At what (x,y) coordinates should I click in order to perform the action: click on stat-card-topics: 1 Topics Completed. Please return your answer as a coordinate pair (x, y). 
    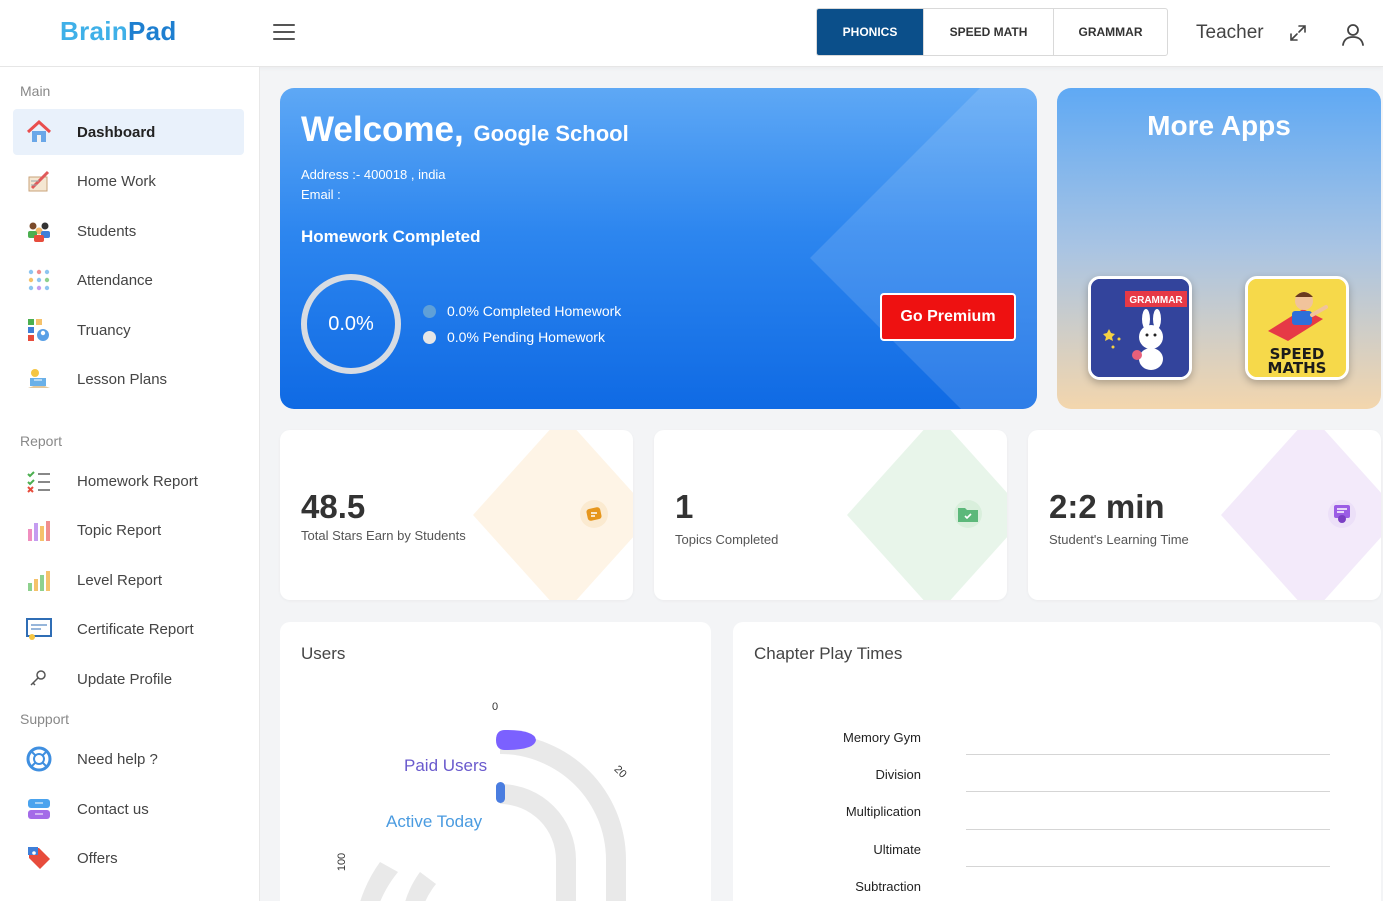
    Looking at the image, I should click on (830, 515).